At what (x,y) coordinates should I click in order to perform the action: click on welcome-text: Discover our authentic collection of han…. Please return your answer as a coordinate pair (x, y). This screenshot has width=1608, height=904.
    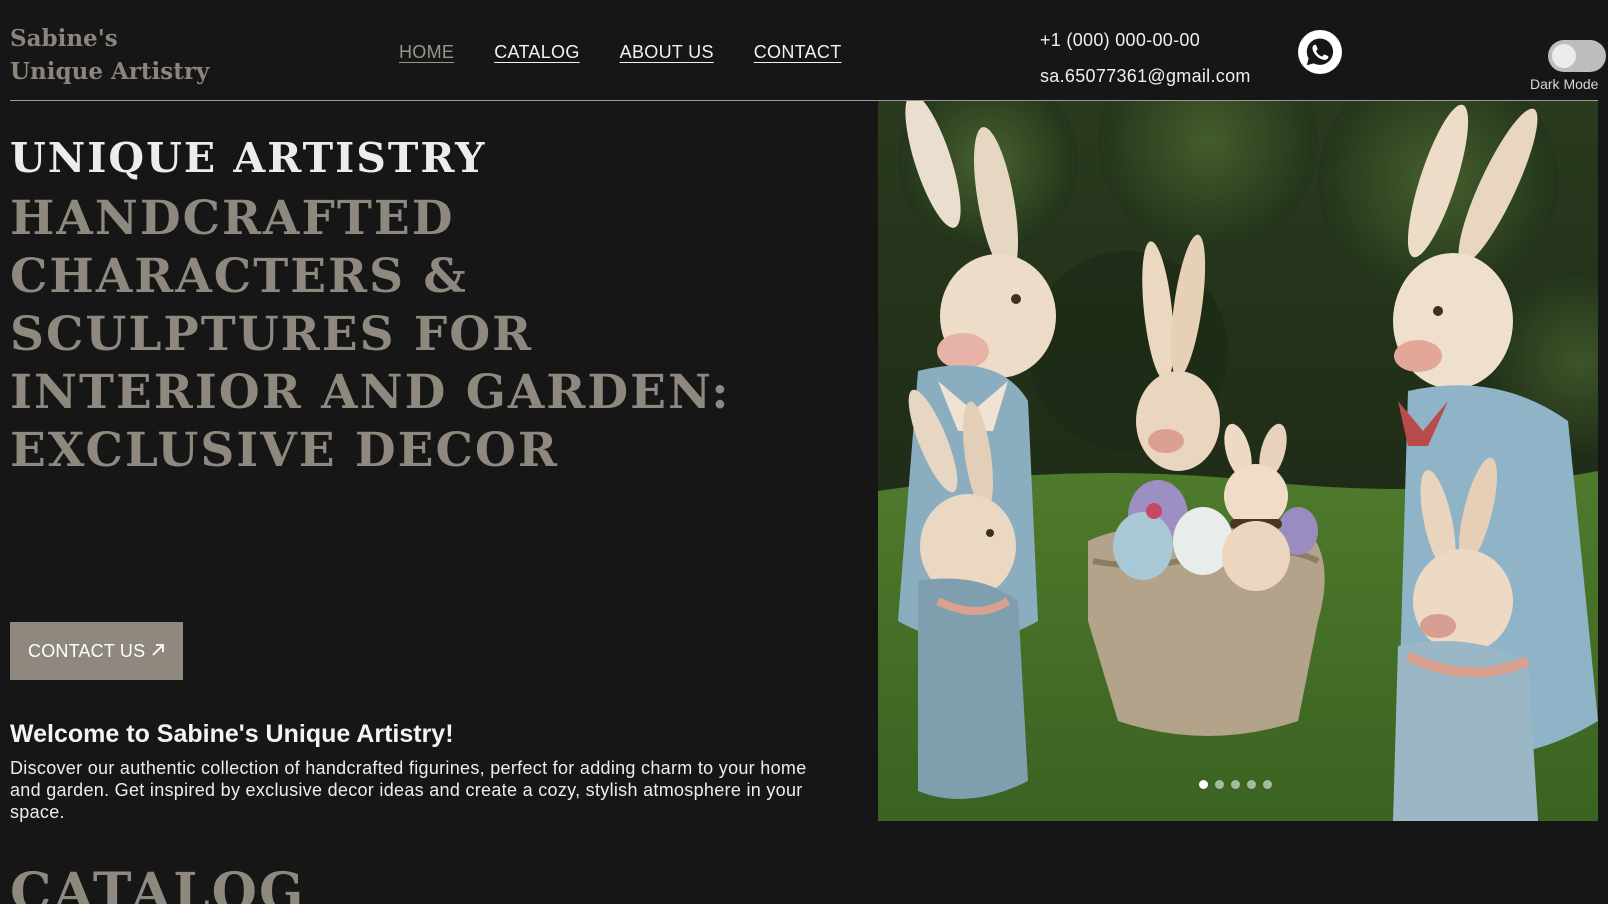
    Looking at the image, I should click on (408, 790).